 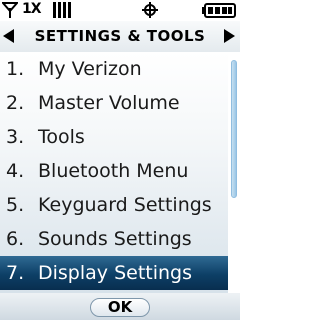 I want to click on arrow-right-icon, so click(x=229, y=36).